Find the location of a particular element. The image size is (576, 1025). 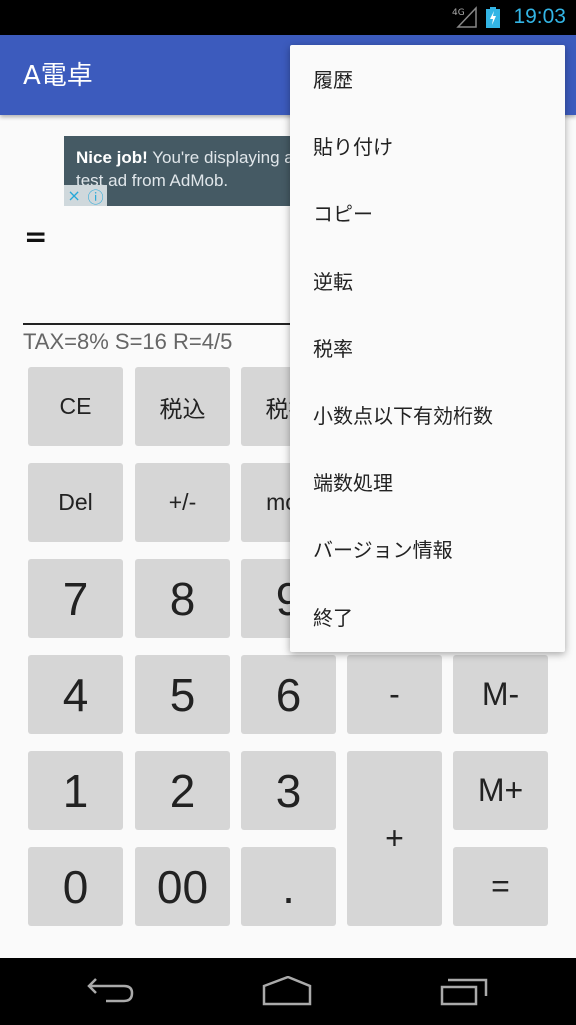

sign-toggle-button: +/- is located at coordinates (182, 502).